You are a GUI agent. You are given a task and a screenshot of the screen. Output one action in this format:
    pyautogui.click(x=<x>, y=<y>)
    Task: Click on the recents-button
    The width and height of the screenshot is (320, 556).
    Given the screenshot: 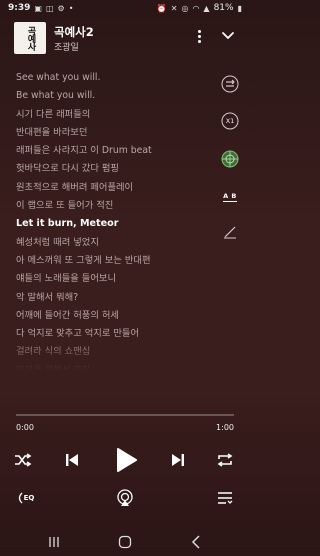 What is the action you would take?
    pyautogui.click(x=54, y=542)
    